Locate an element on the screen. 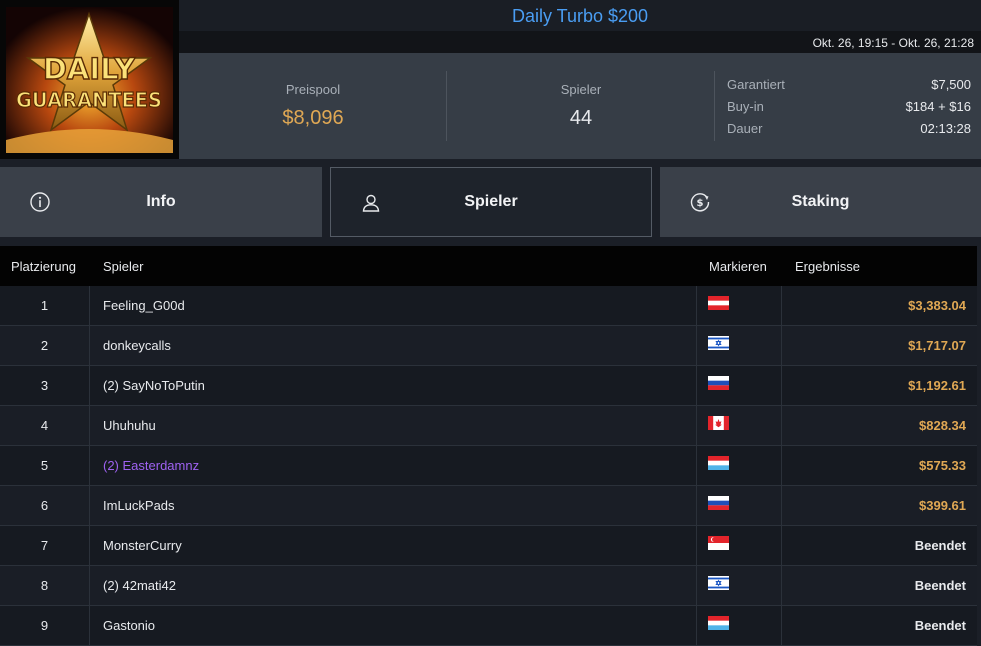 The width and height of the screenshot is (981, 646). row-player-name: donkeycalls is located at coordinates (137, 345).